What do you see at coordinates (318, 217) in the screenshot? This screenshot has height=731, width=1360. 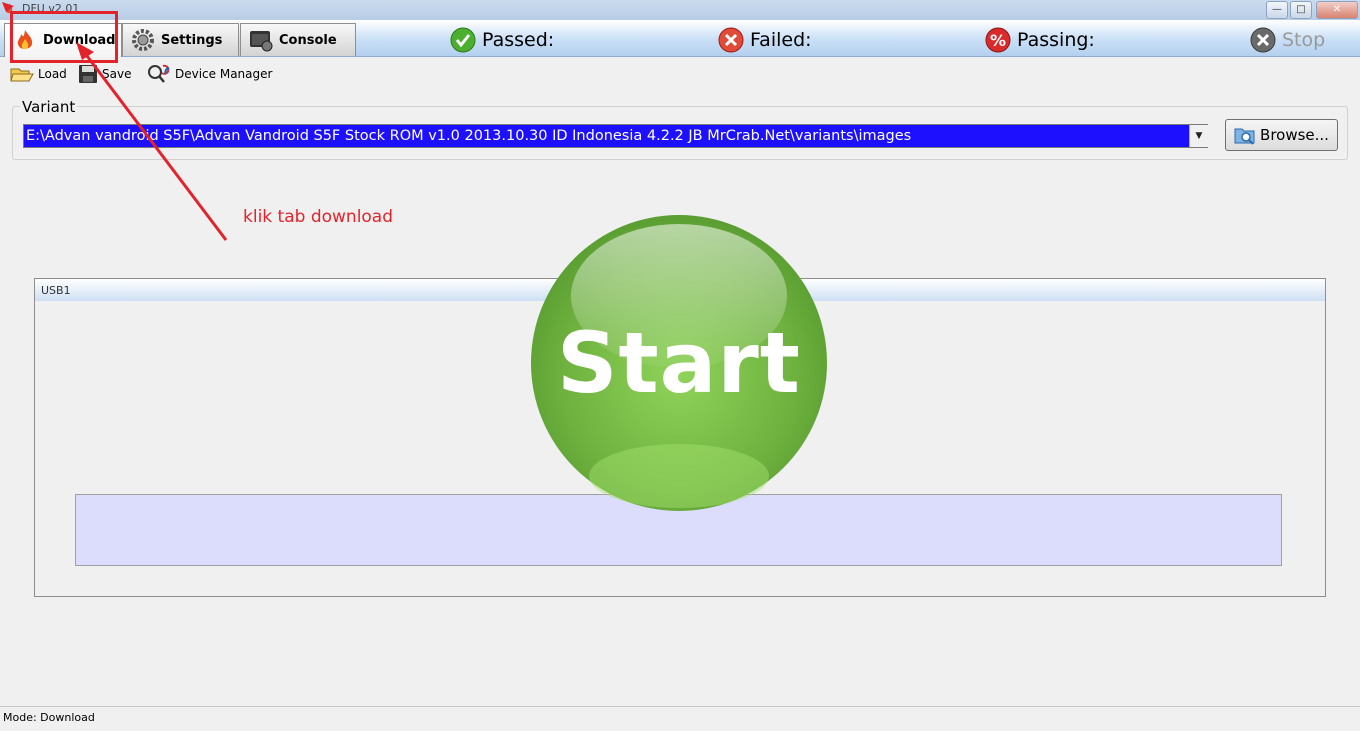 I see `annotation-text: klik tab download` at bounding box center [318, 217].